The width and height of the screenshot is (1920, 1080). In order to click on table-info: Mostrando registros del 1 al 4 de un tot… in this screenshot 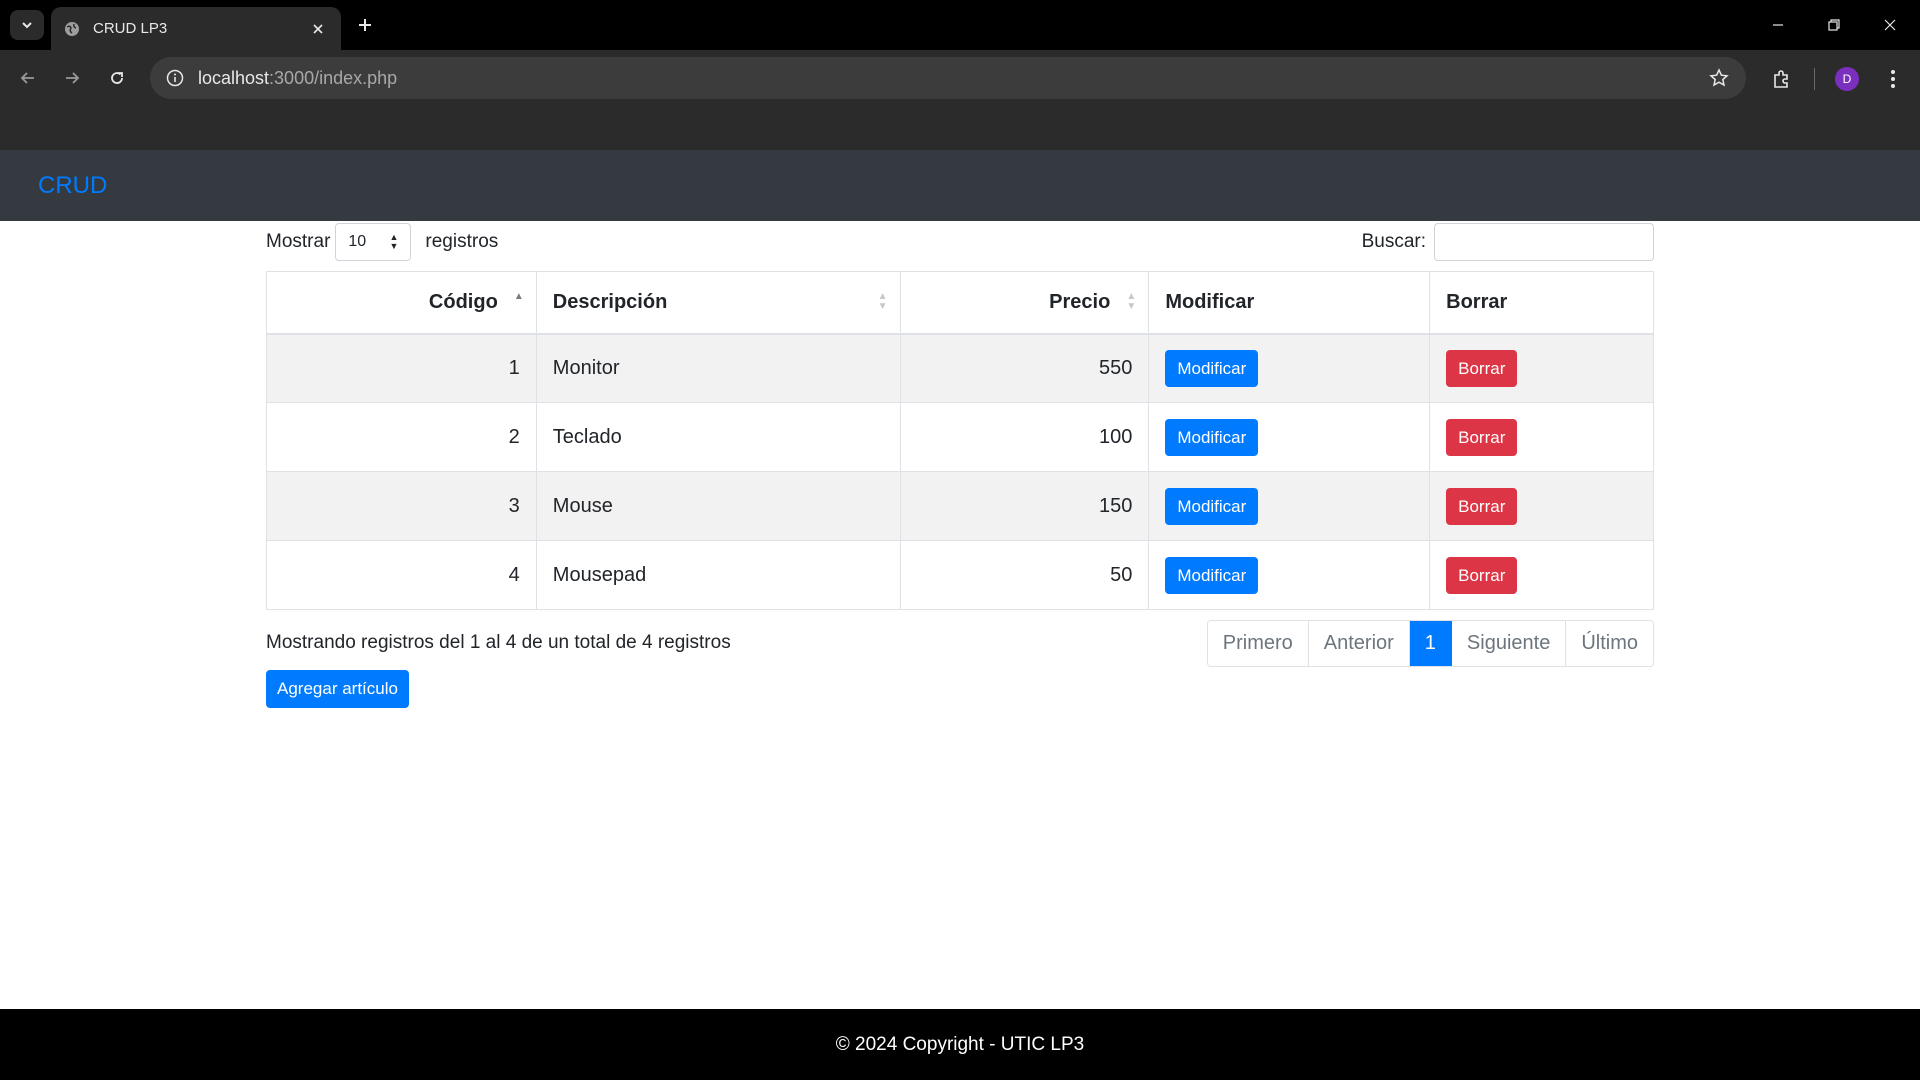, I will do `click(498, 642)`.